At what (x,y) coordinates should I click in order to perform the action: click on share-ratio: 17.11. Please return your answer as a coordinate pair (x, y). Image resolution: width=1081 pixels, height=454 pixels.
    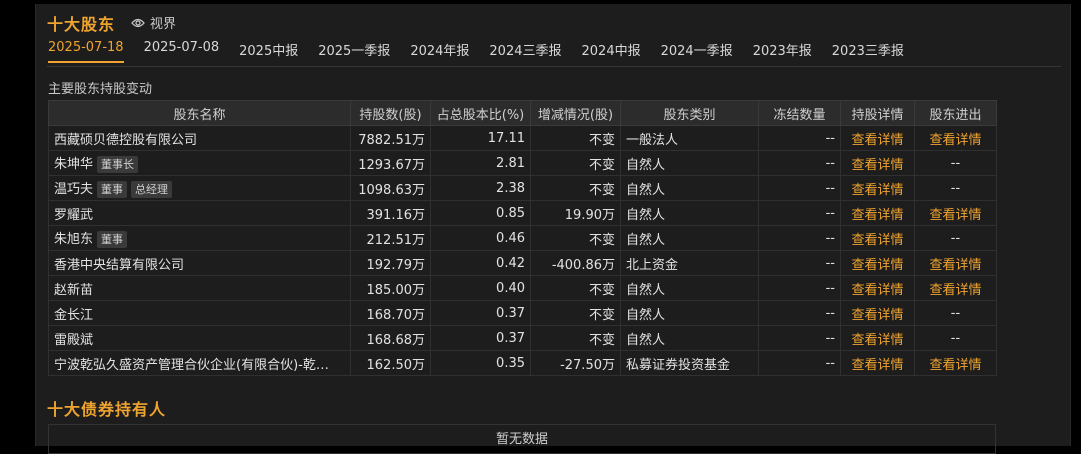
    Looking at the image, I should click on (480, 138).